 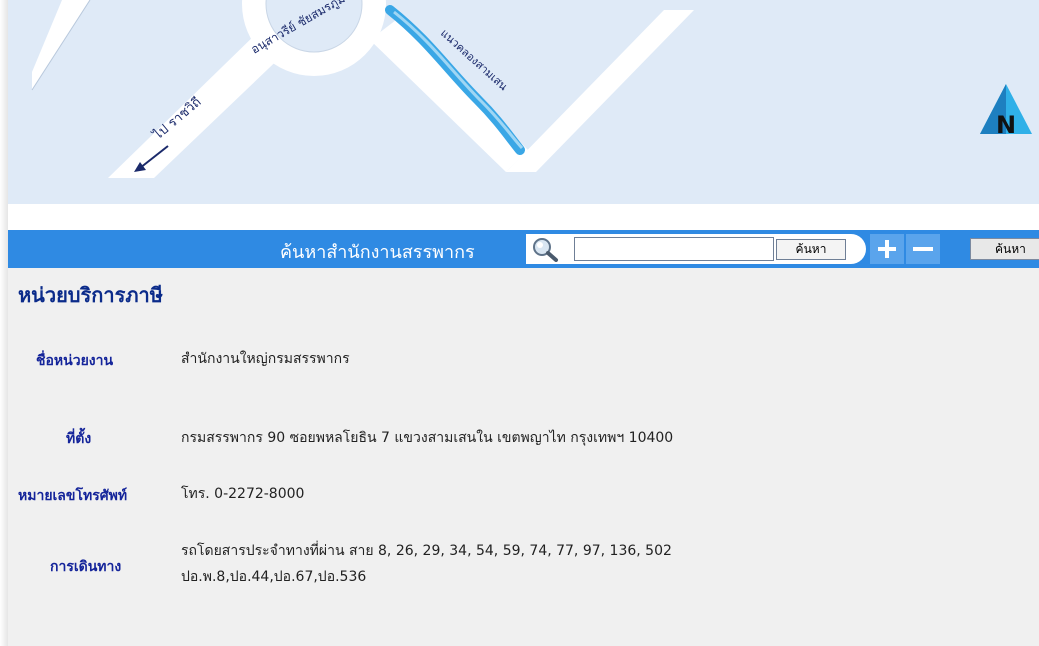 What do you see at coordinates (79, 439) in the screenshot?
I see `location-label: ที่ตั้ง` at bounding box center [79, 439].